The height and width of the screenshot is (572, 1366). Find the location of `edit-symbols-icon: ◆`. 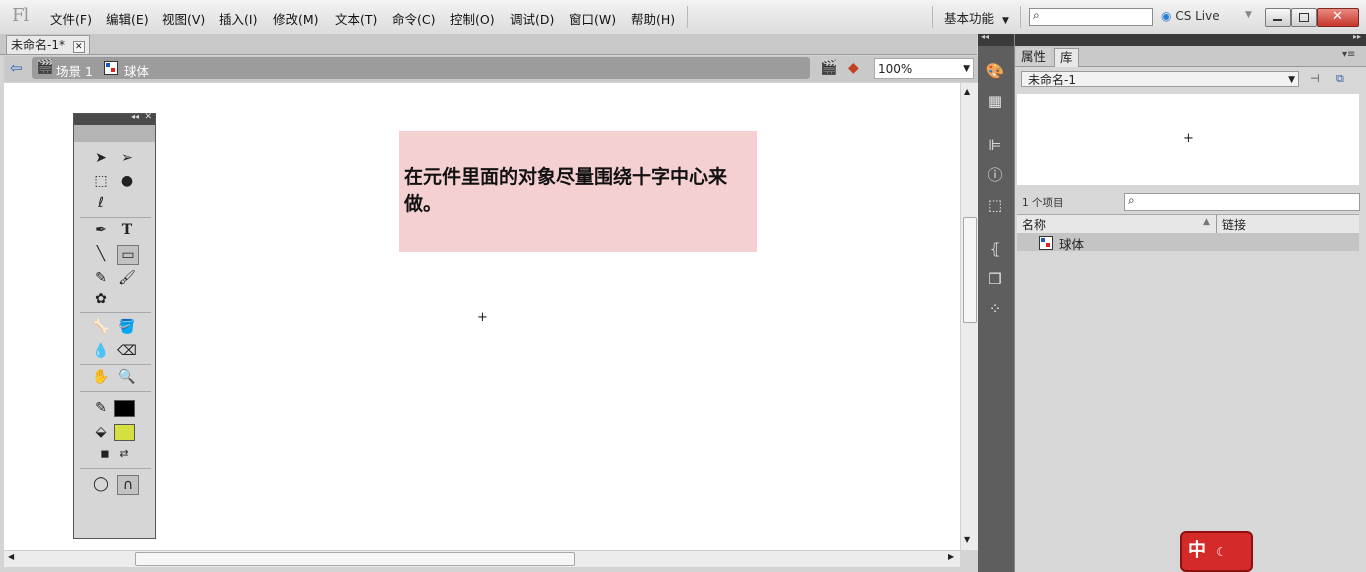

edit-symbols-icon: ◆ is located at coordinates (853, 68).